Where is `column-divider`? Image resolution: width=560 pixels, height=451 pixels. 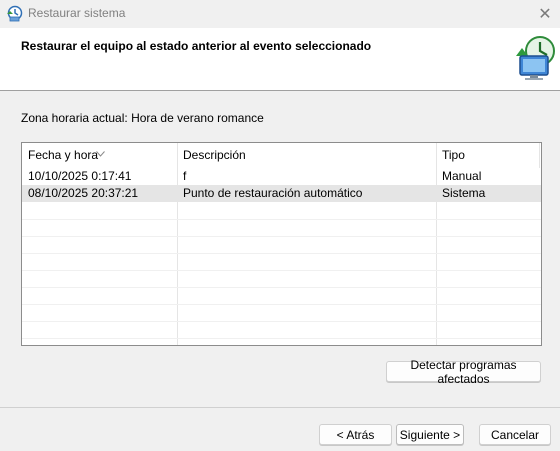 column-divider is located at coordinates (539, 155).